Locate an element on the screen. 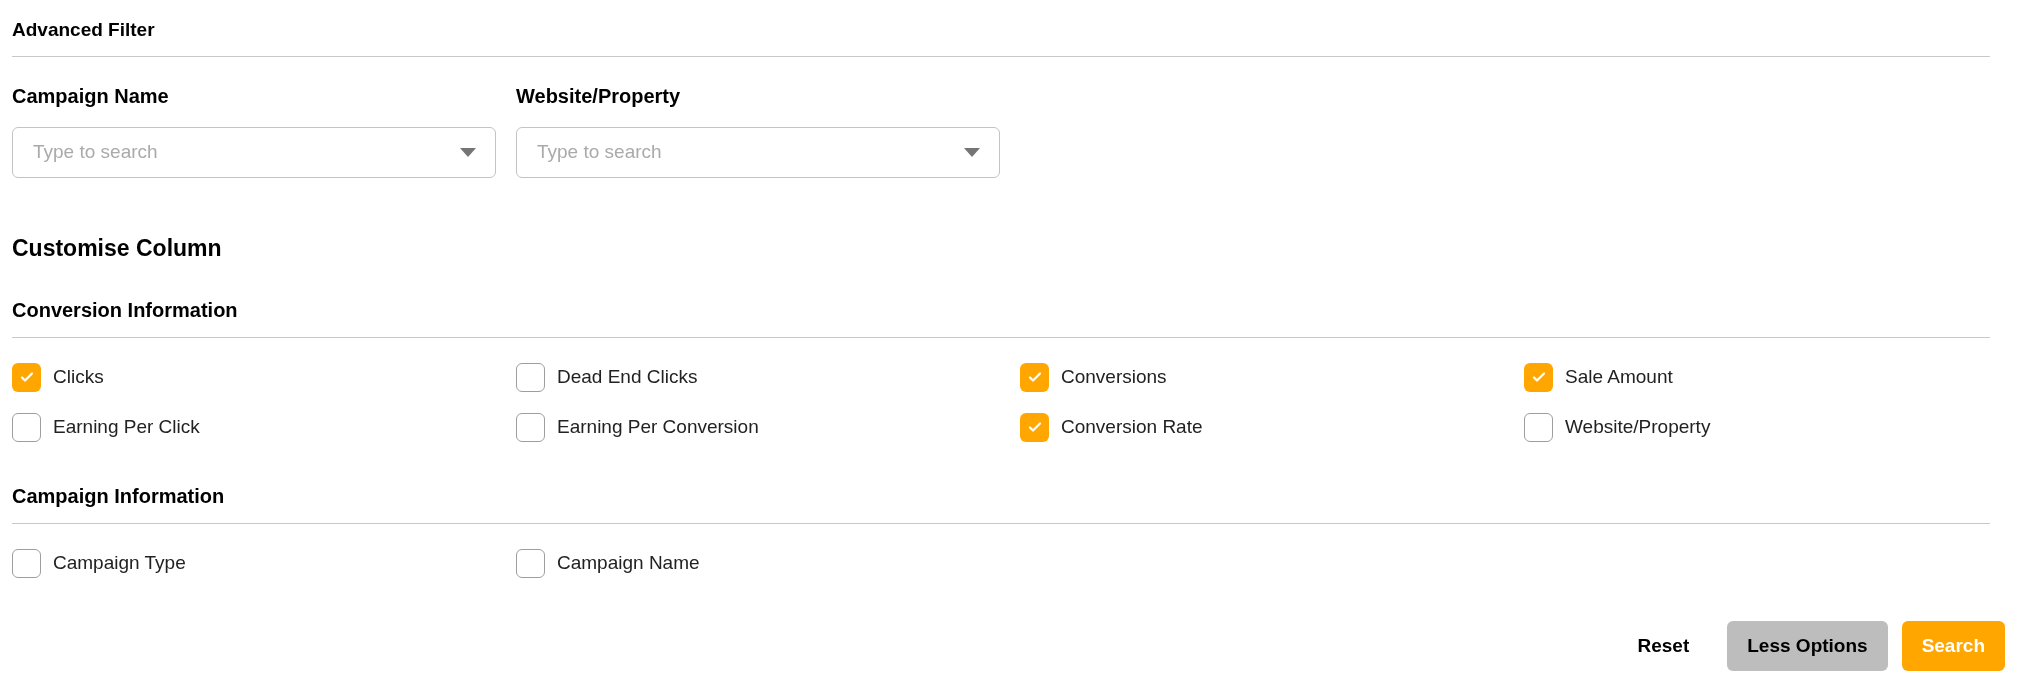 Image resolution: width=2026 pixels, height=680 pixels. checkbox-label: Dead End Clicks is located at coordinates (627, 376).